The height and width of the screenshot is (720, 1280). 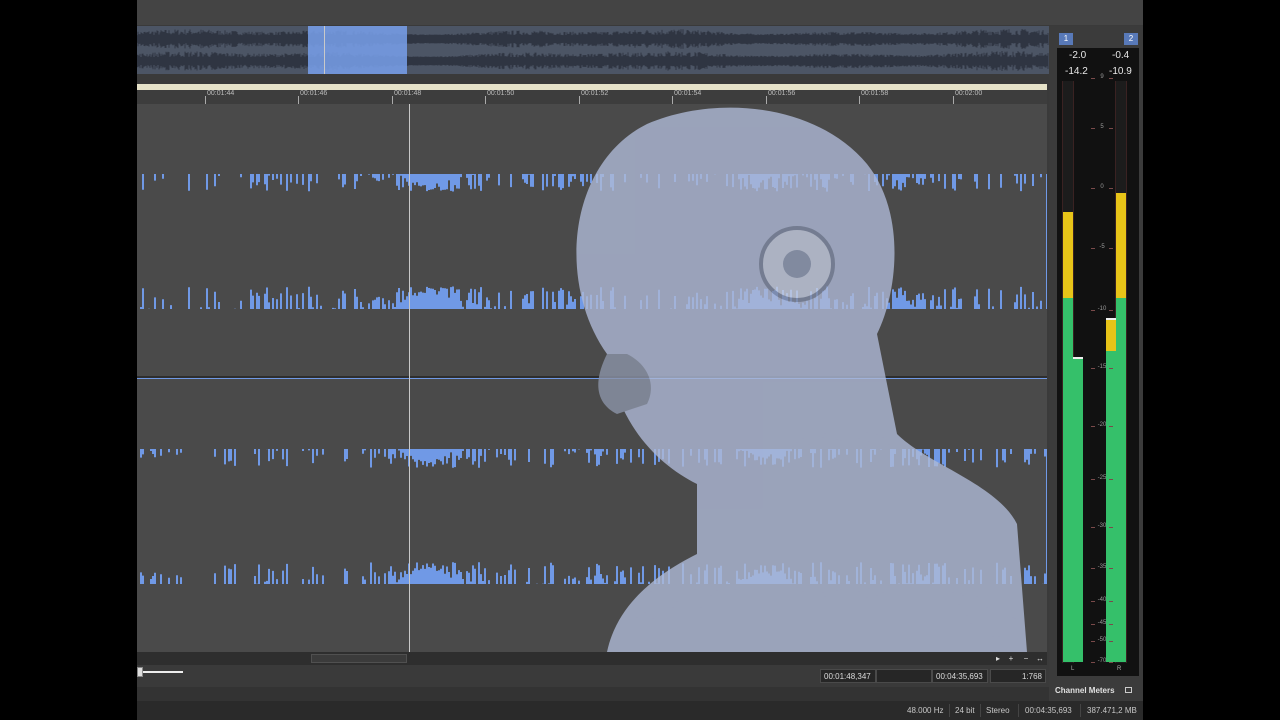 I want to click on meter-scale-label: 0, so click(x=1102, y=187).